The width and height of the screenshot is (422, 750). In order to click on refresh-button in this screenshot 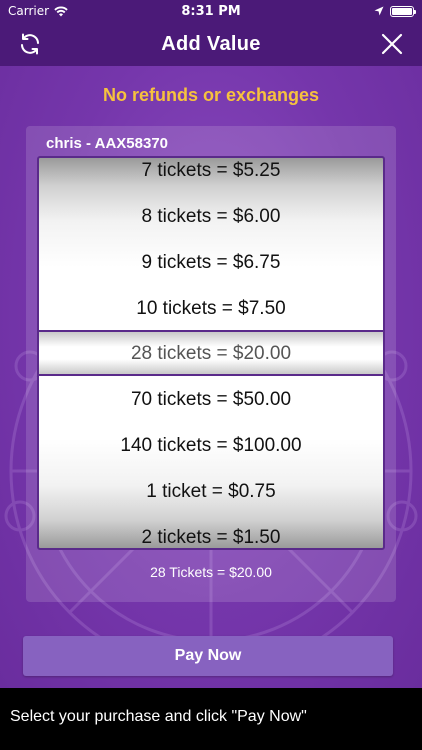, I will do `click(30, 44)`.